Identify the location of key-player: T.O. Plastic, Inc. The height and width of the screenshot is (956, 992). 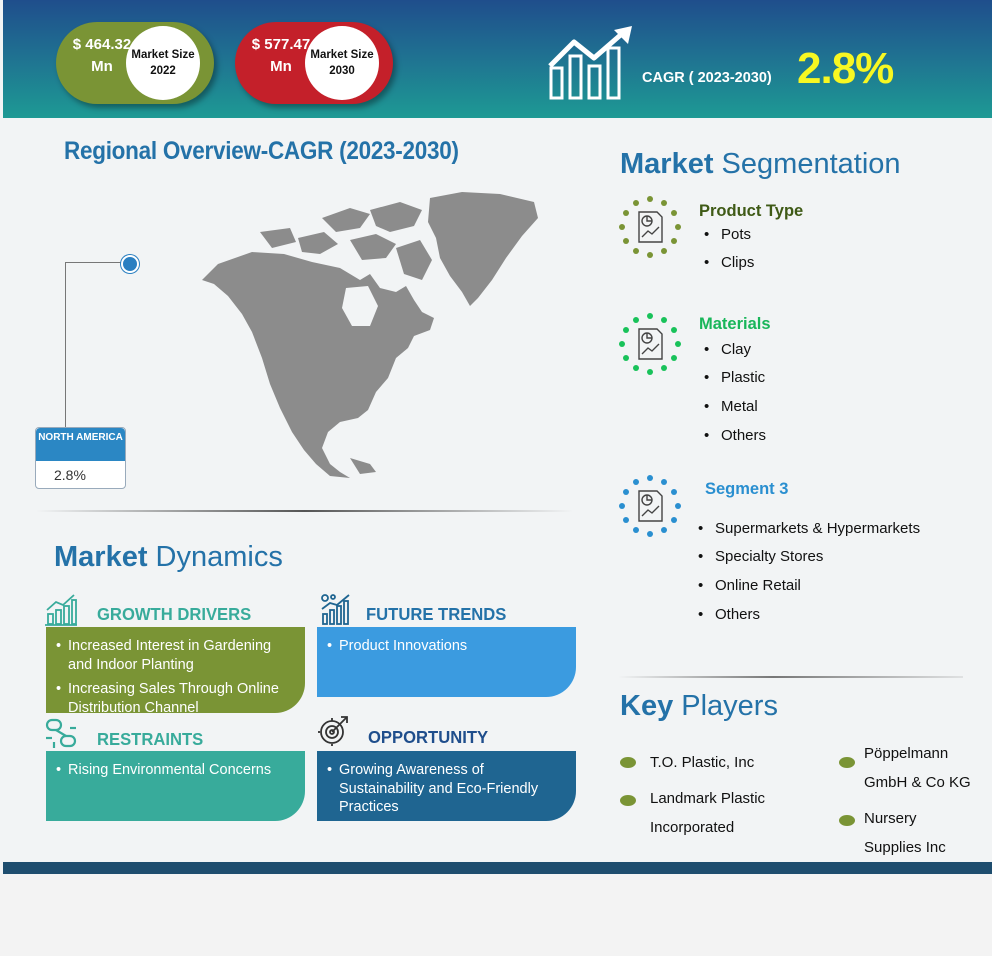
(702, 762).